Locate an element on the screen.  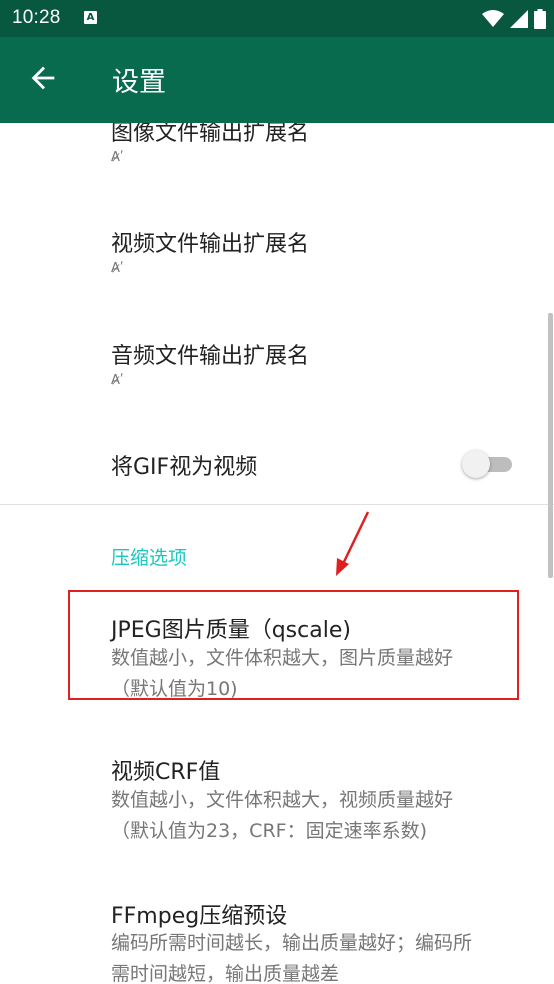
app-bar: 设置 is located at coordinates (277, 80).